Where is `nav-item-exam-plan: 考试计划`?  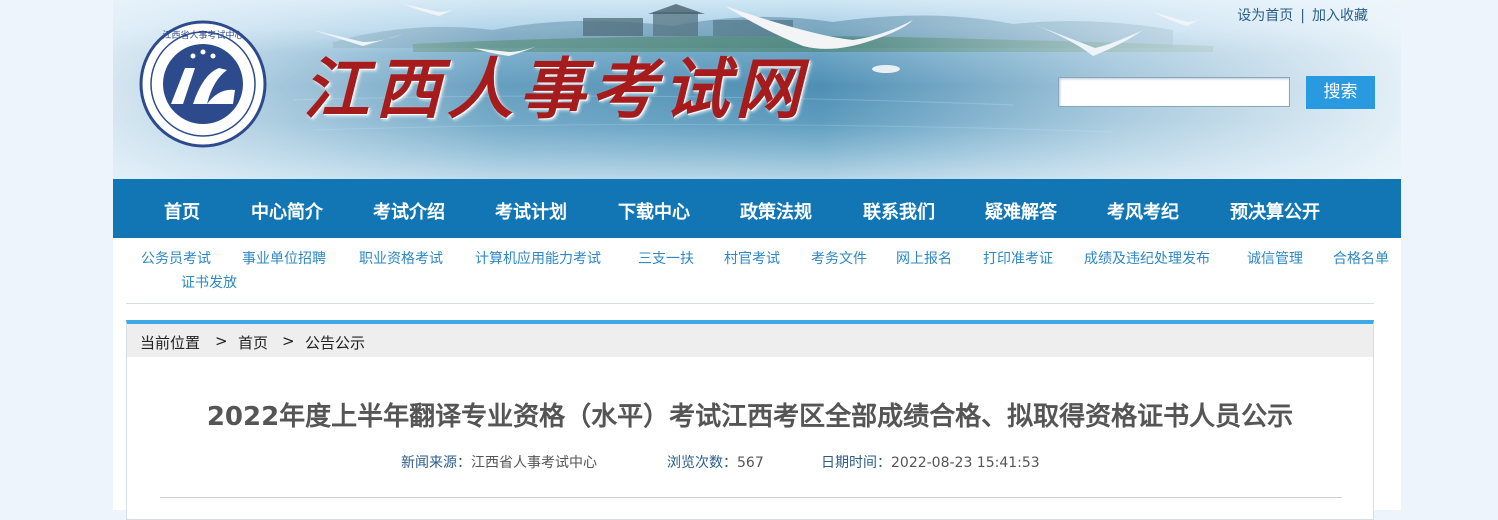
nav-item-exam-plan: 考试计划 is located at coordinates (531, 211).